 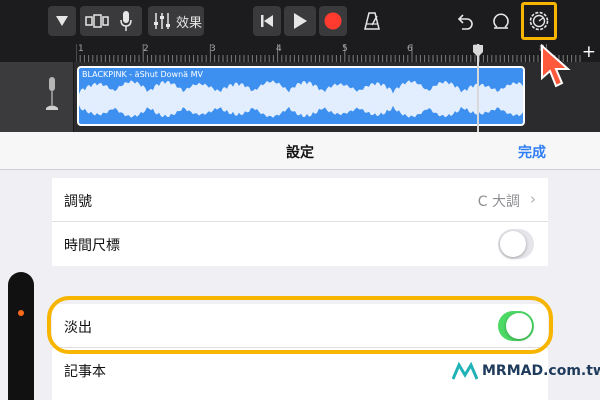 I want to click on top-toolbar: 效果, so click(x=300, y=21).